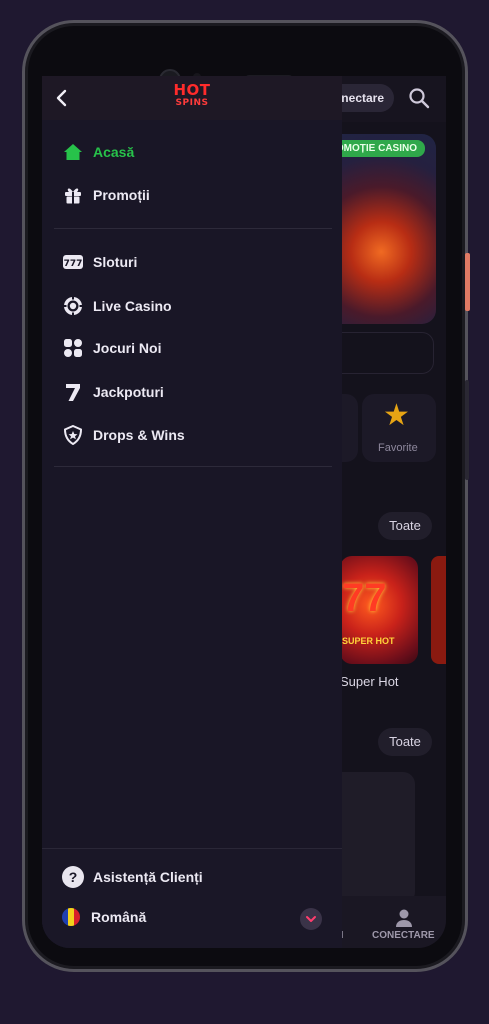  What do you see at coordinates (73, 348) in the screenshot?
I see `grid-icon` at bounding box center [73, 348].